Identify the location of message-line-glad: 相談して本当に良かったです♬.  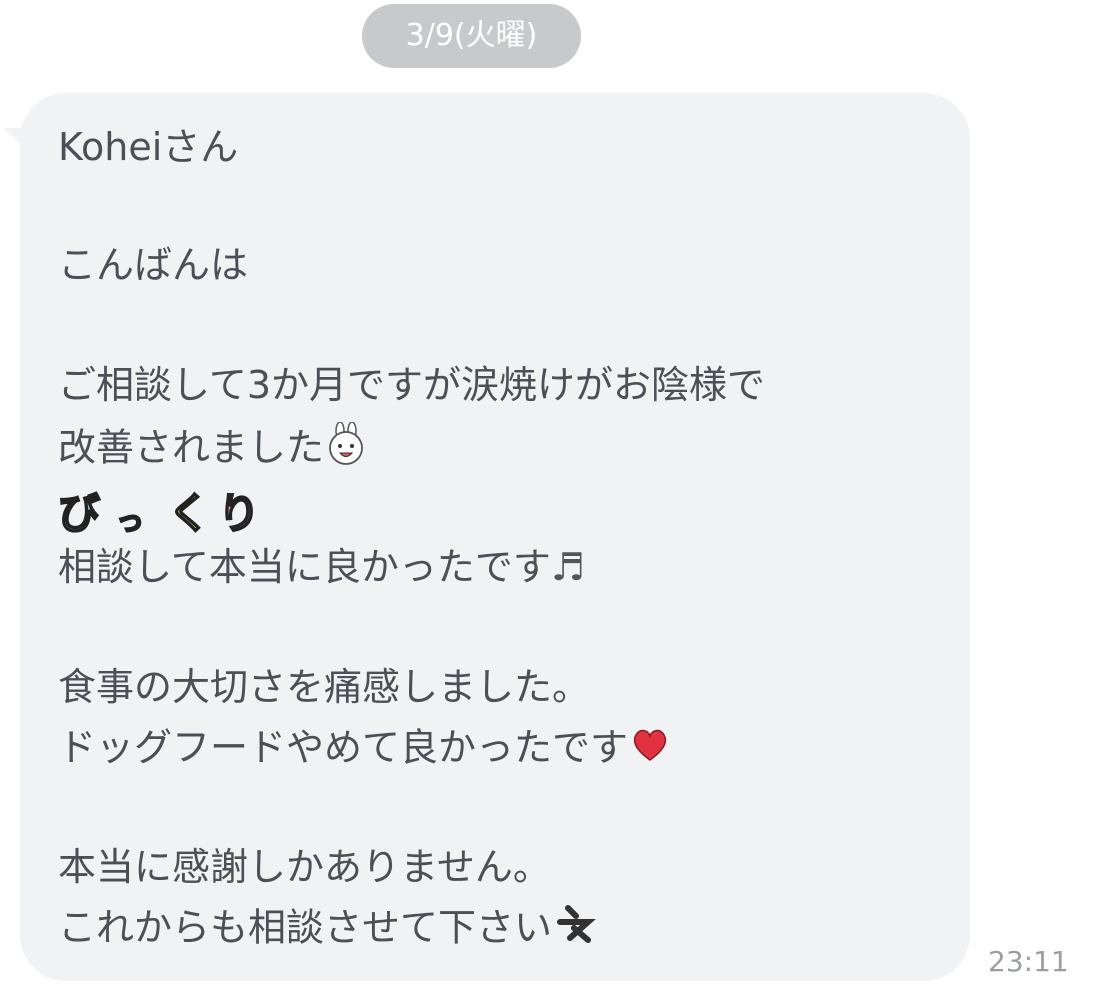
(321, 567).